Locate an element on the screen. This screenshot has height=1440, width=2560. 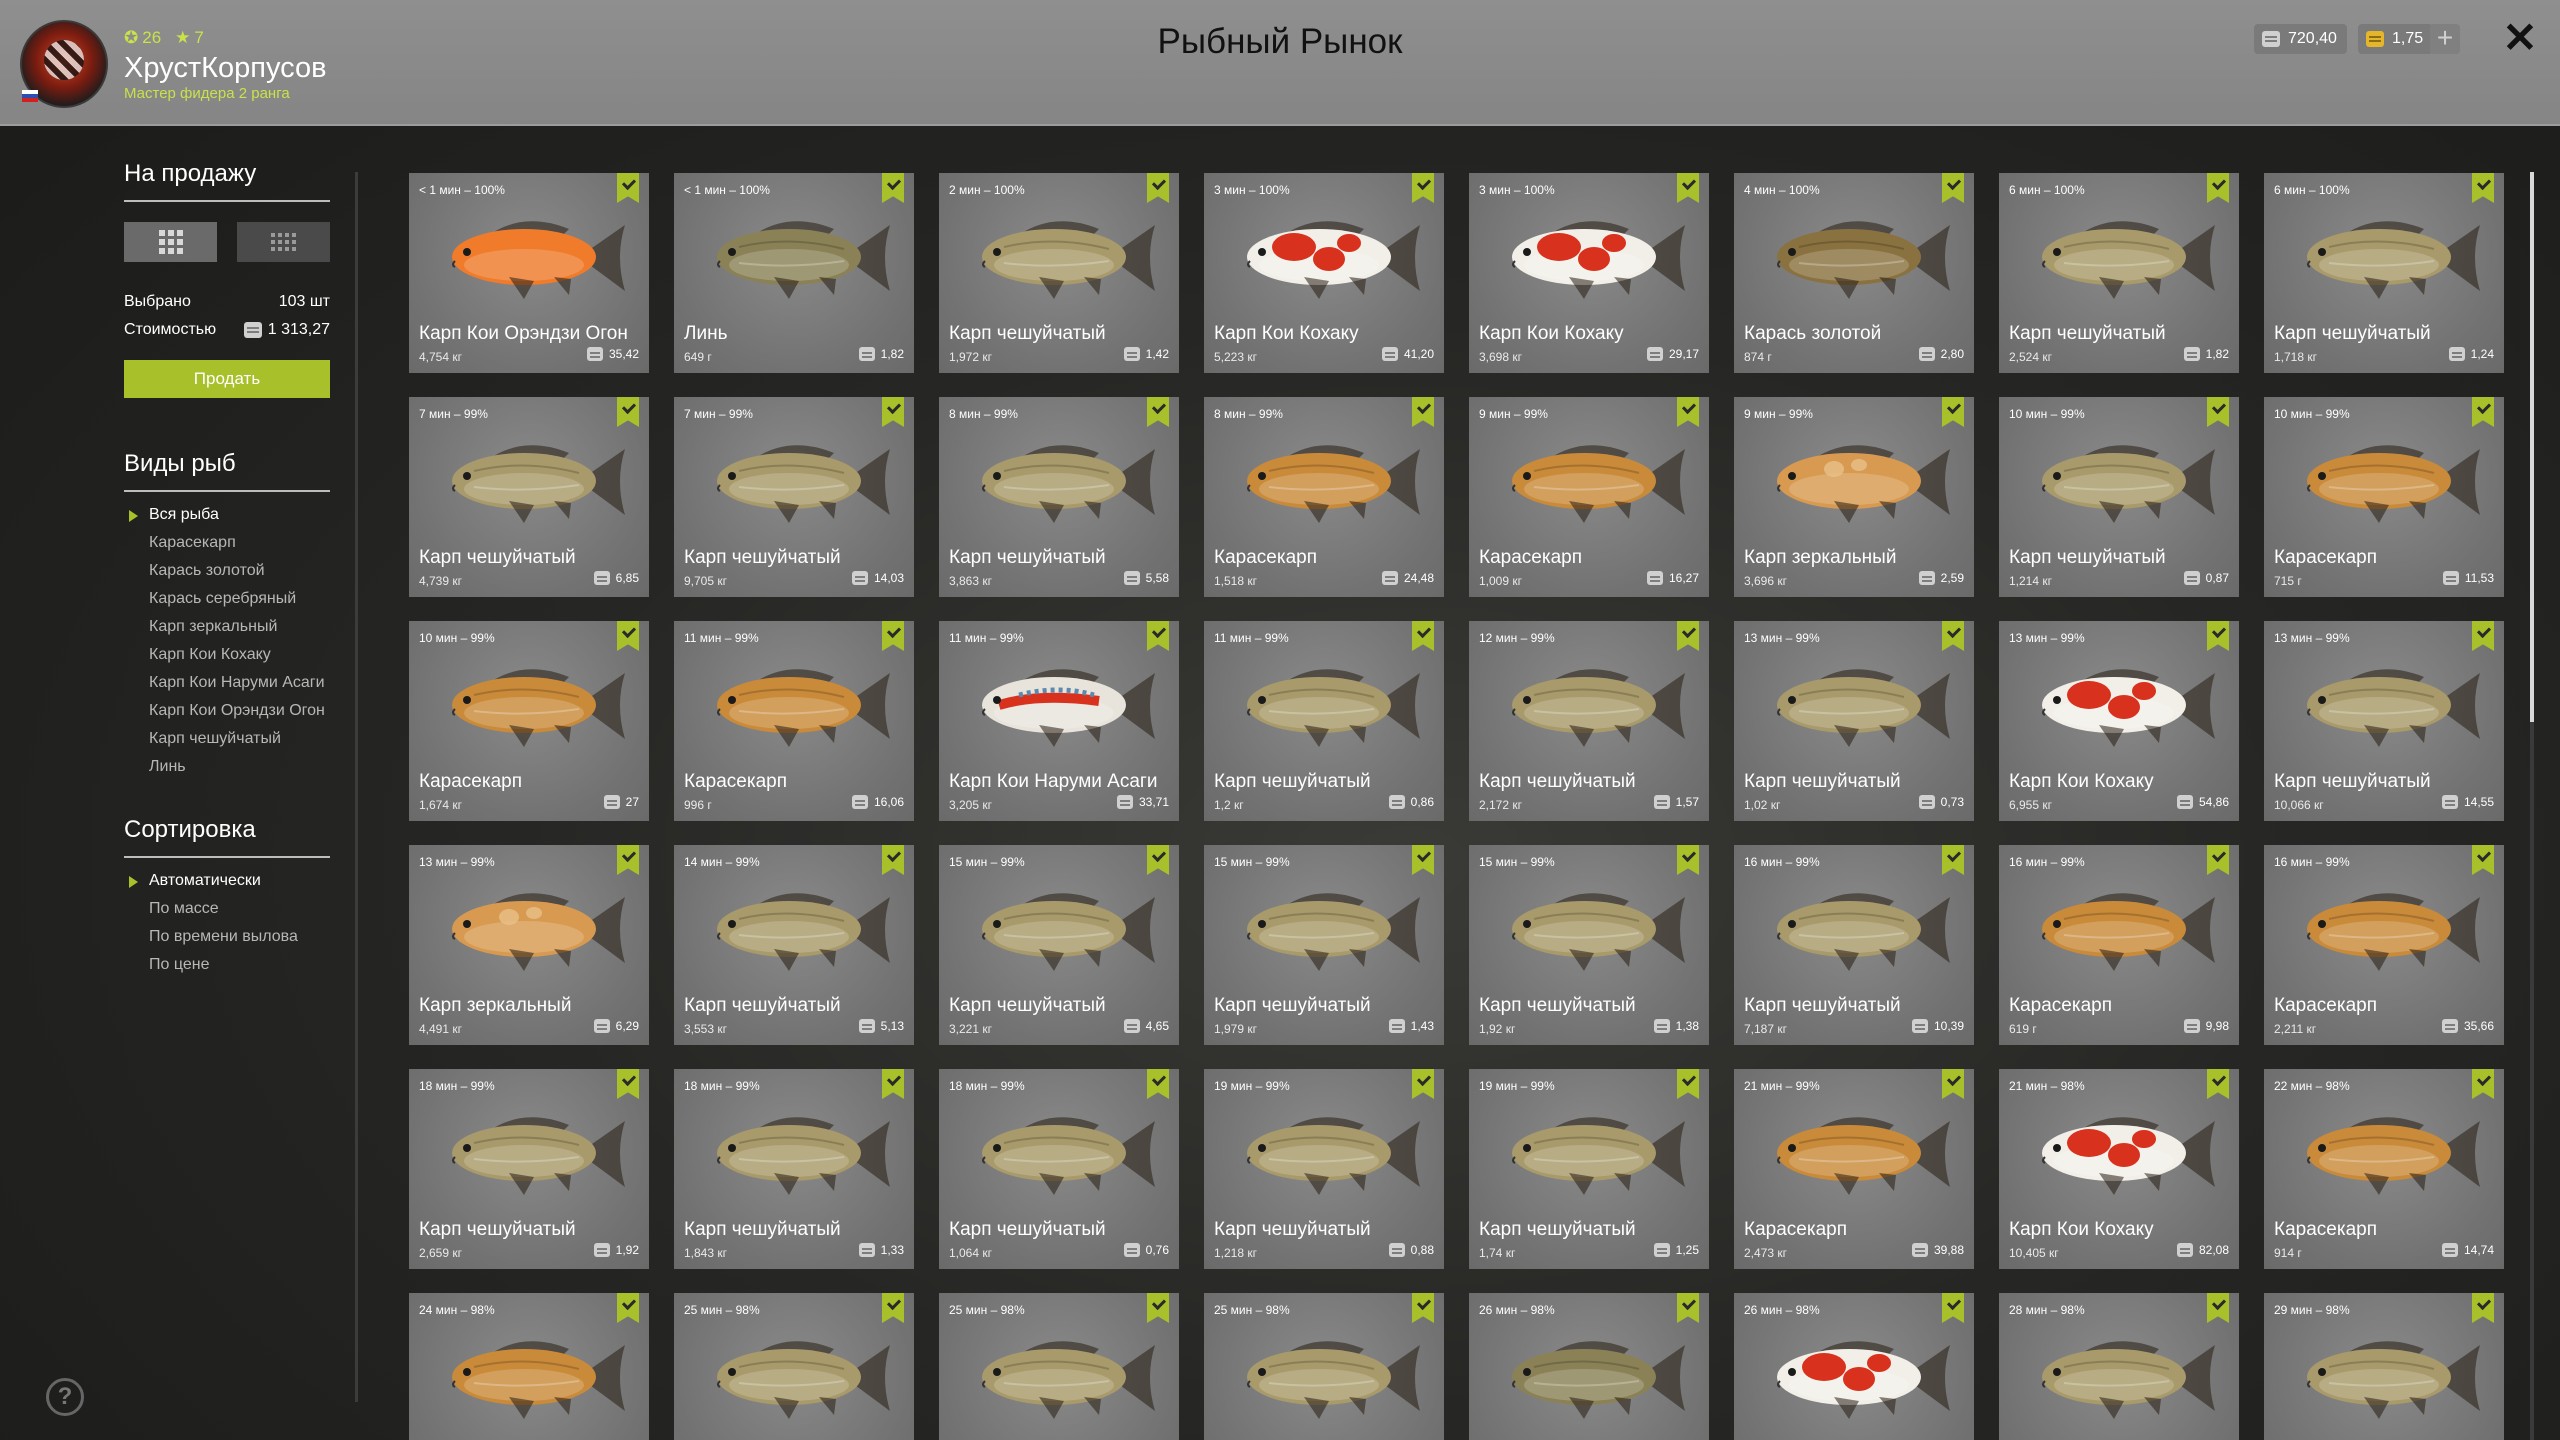
fish-card: 21 мин – 99% Карасекарп 2,473 кг 39,88 is located at coordinates (1854, 1169).